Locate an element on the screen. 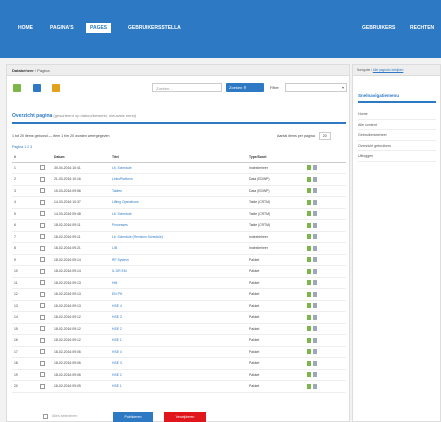 The image size is (441, 422). table-row: 9 18-02-2016 09:14 RF System Pakket is located at coordinates (179, 260).